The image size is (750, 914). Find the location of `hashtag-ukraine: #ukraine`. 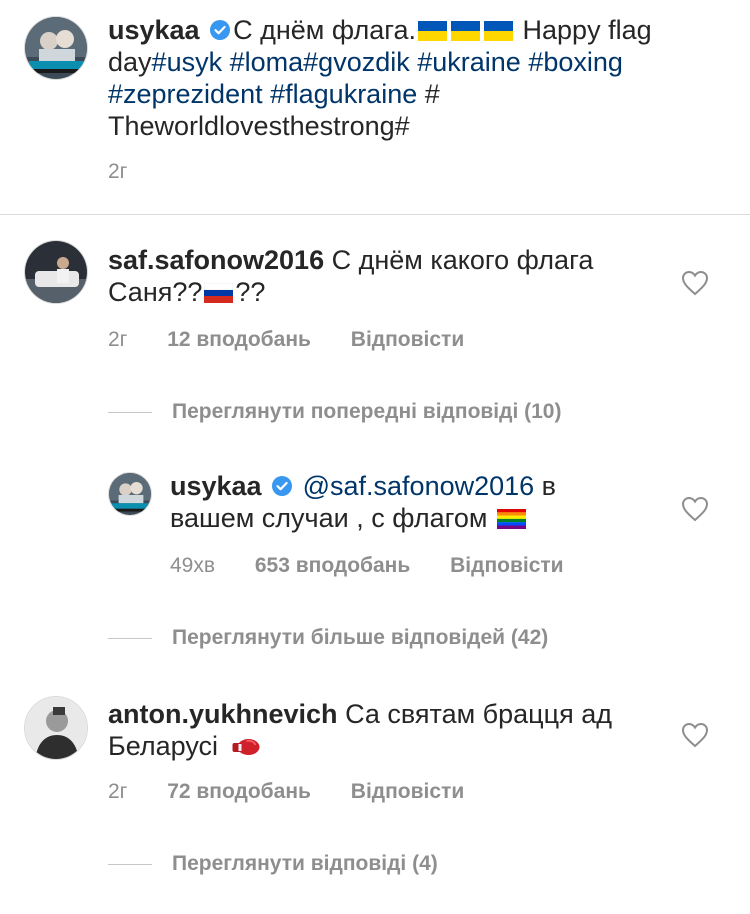

hashtag-ukraine: #ukraine is located at coordinates (469, 62).